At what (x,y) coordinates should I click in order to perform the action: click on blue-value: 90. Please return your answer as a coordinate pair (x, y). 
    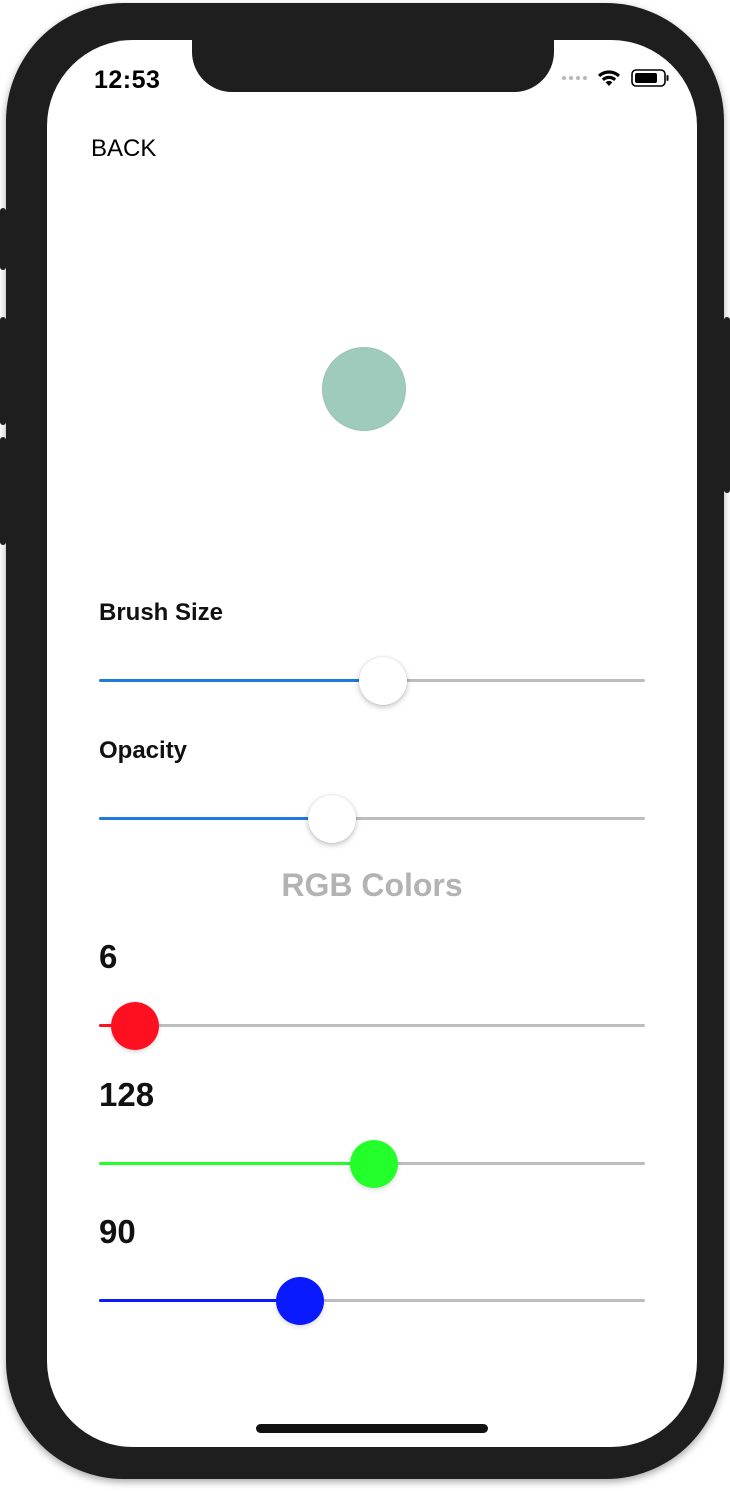
    Looking at the image, I should click on (117, 1231).